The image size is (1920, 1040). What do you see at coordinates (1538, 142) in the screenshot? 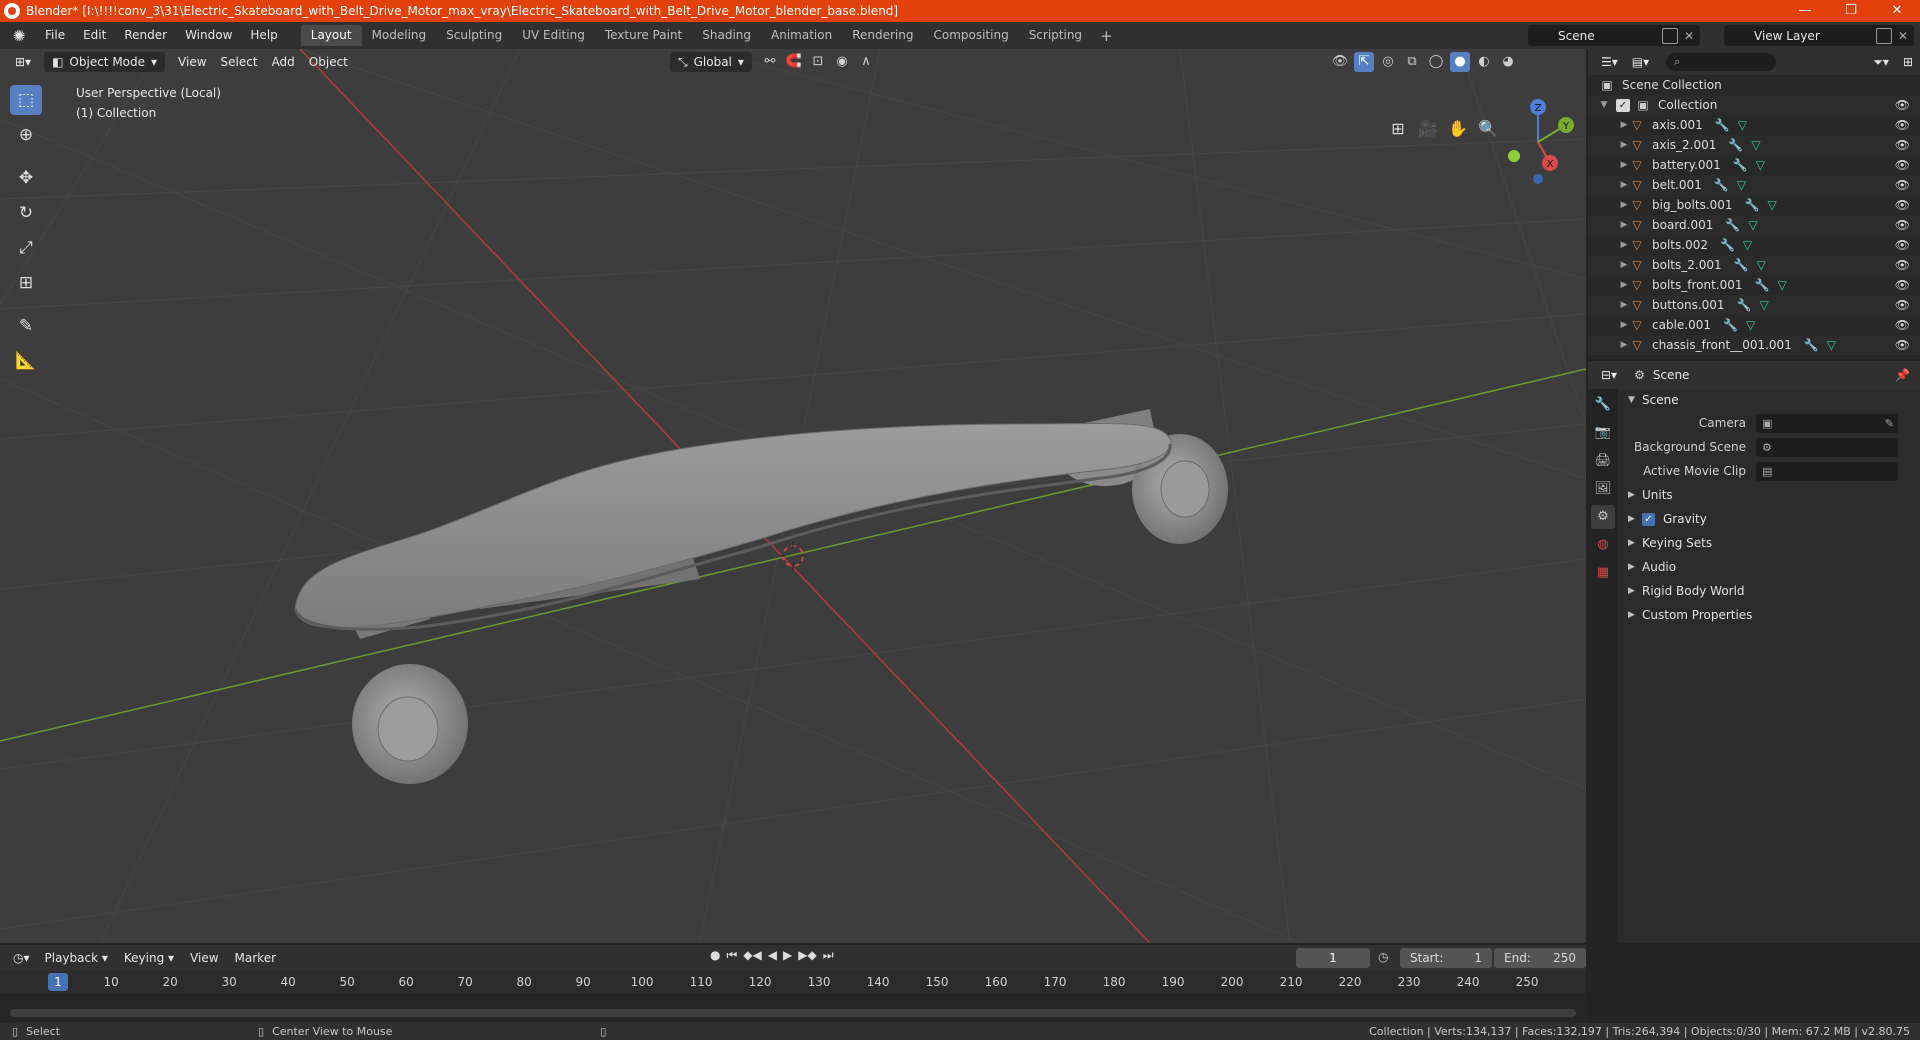
I see `axis-orientation-gizmo: Z Y X` at bounding box center [1538, 142].